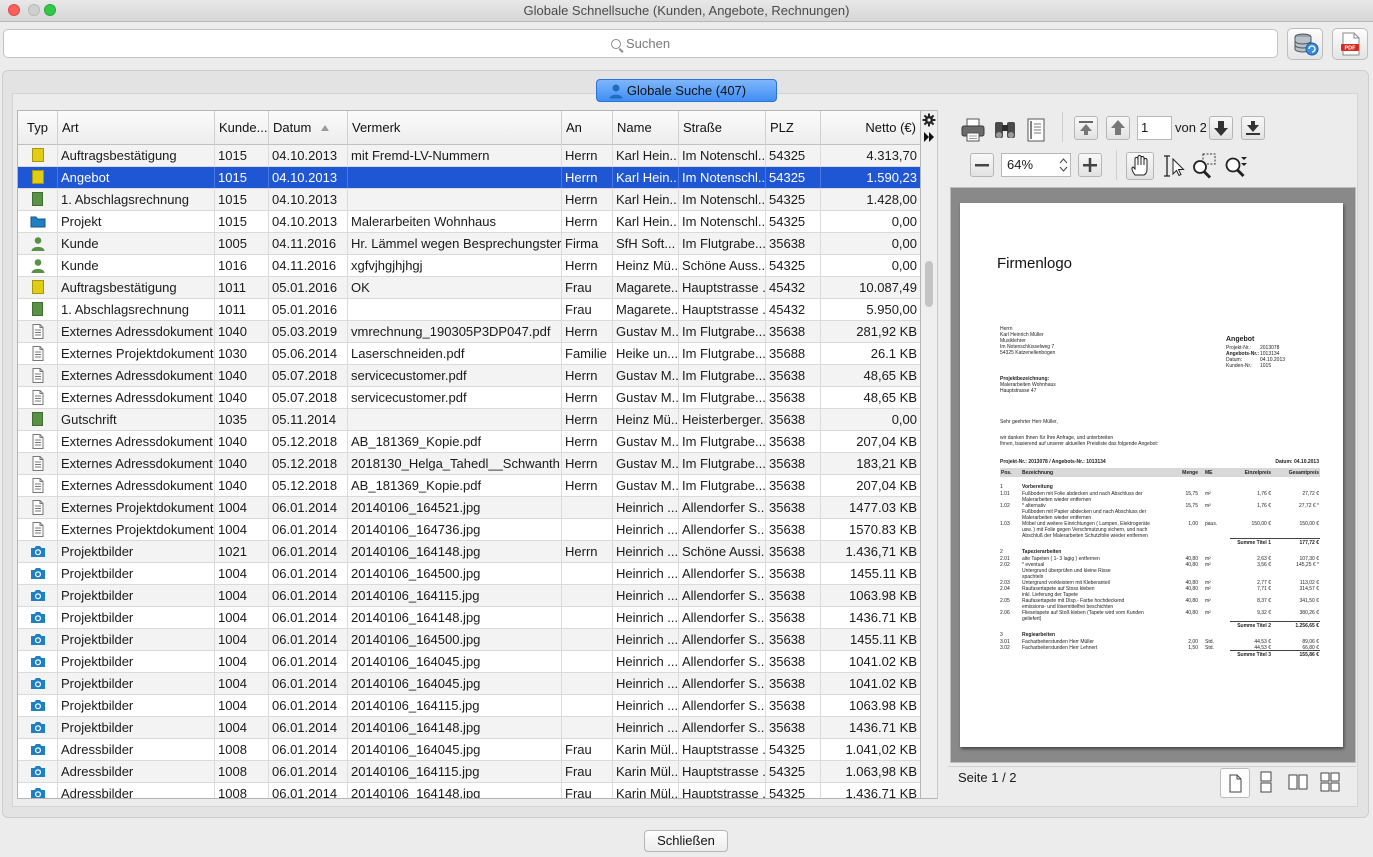 This screenshot has width=1373, height=857. I want to click on column-header-typ: Typ, so click(38, 128).